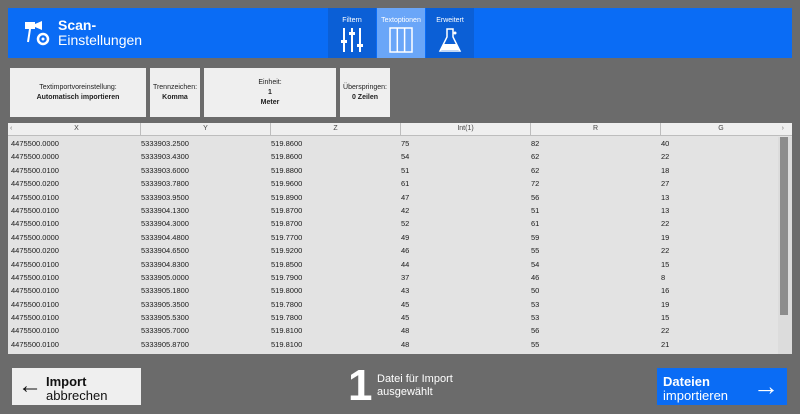 The height and width of the screenshot is (414, 800). I want to click on table-cell: 72, so click(535, 184).